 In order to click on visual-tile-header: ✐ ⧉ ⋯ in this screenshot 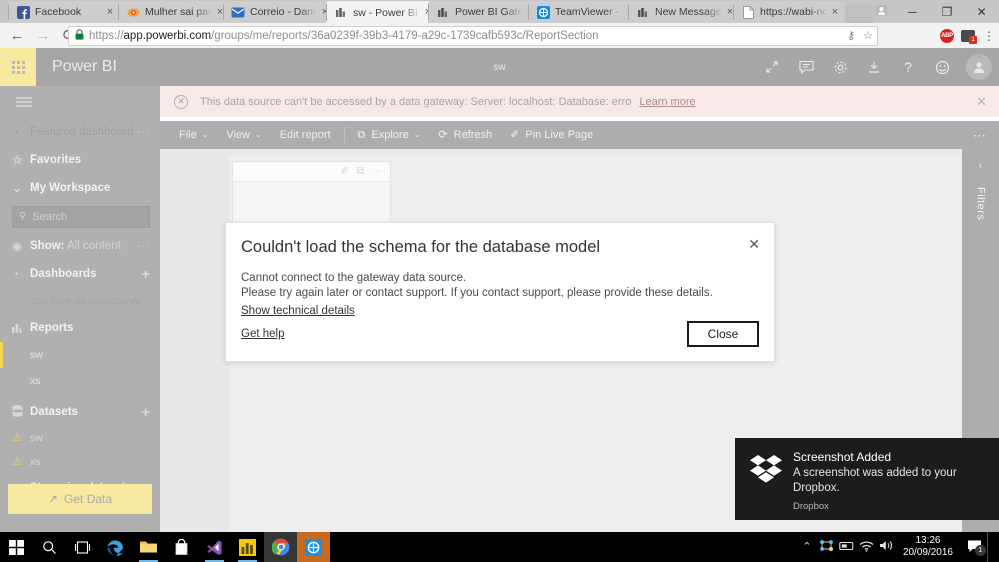, I will do `click(311, 172)`.